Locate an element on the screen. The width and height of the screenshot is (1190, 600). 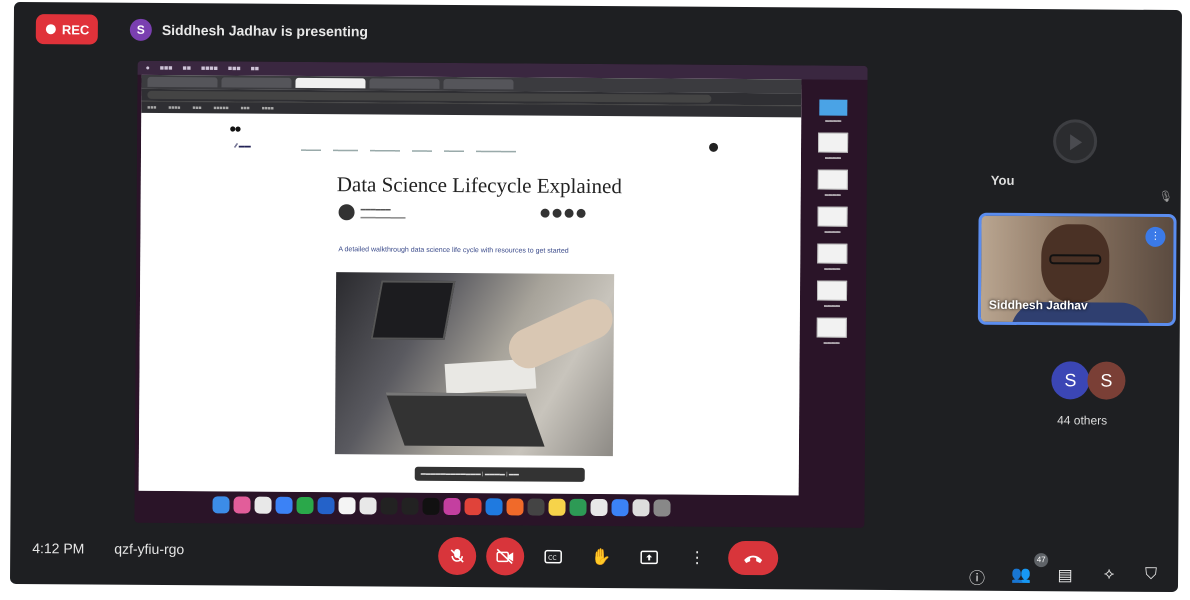
more-options-icon: ⋮ is located at coordinates (697, 558).